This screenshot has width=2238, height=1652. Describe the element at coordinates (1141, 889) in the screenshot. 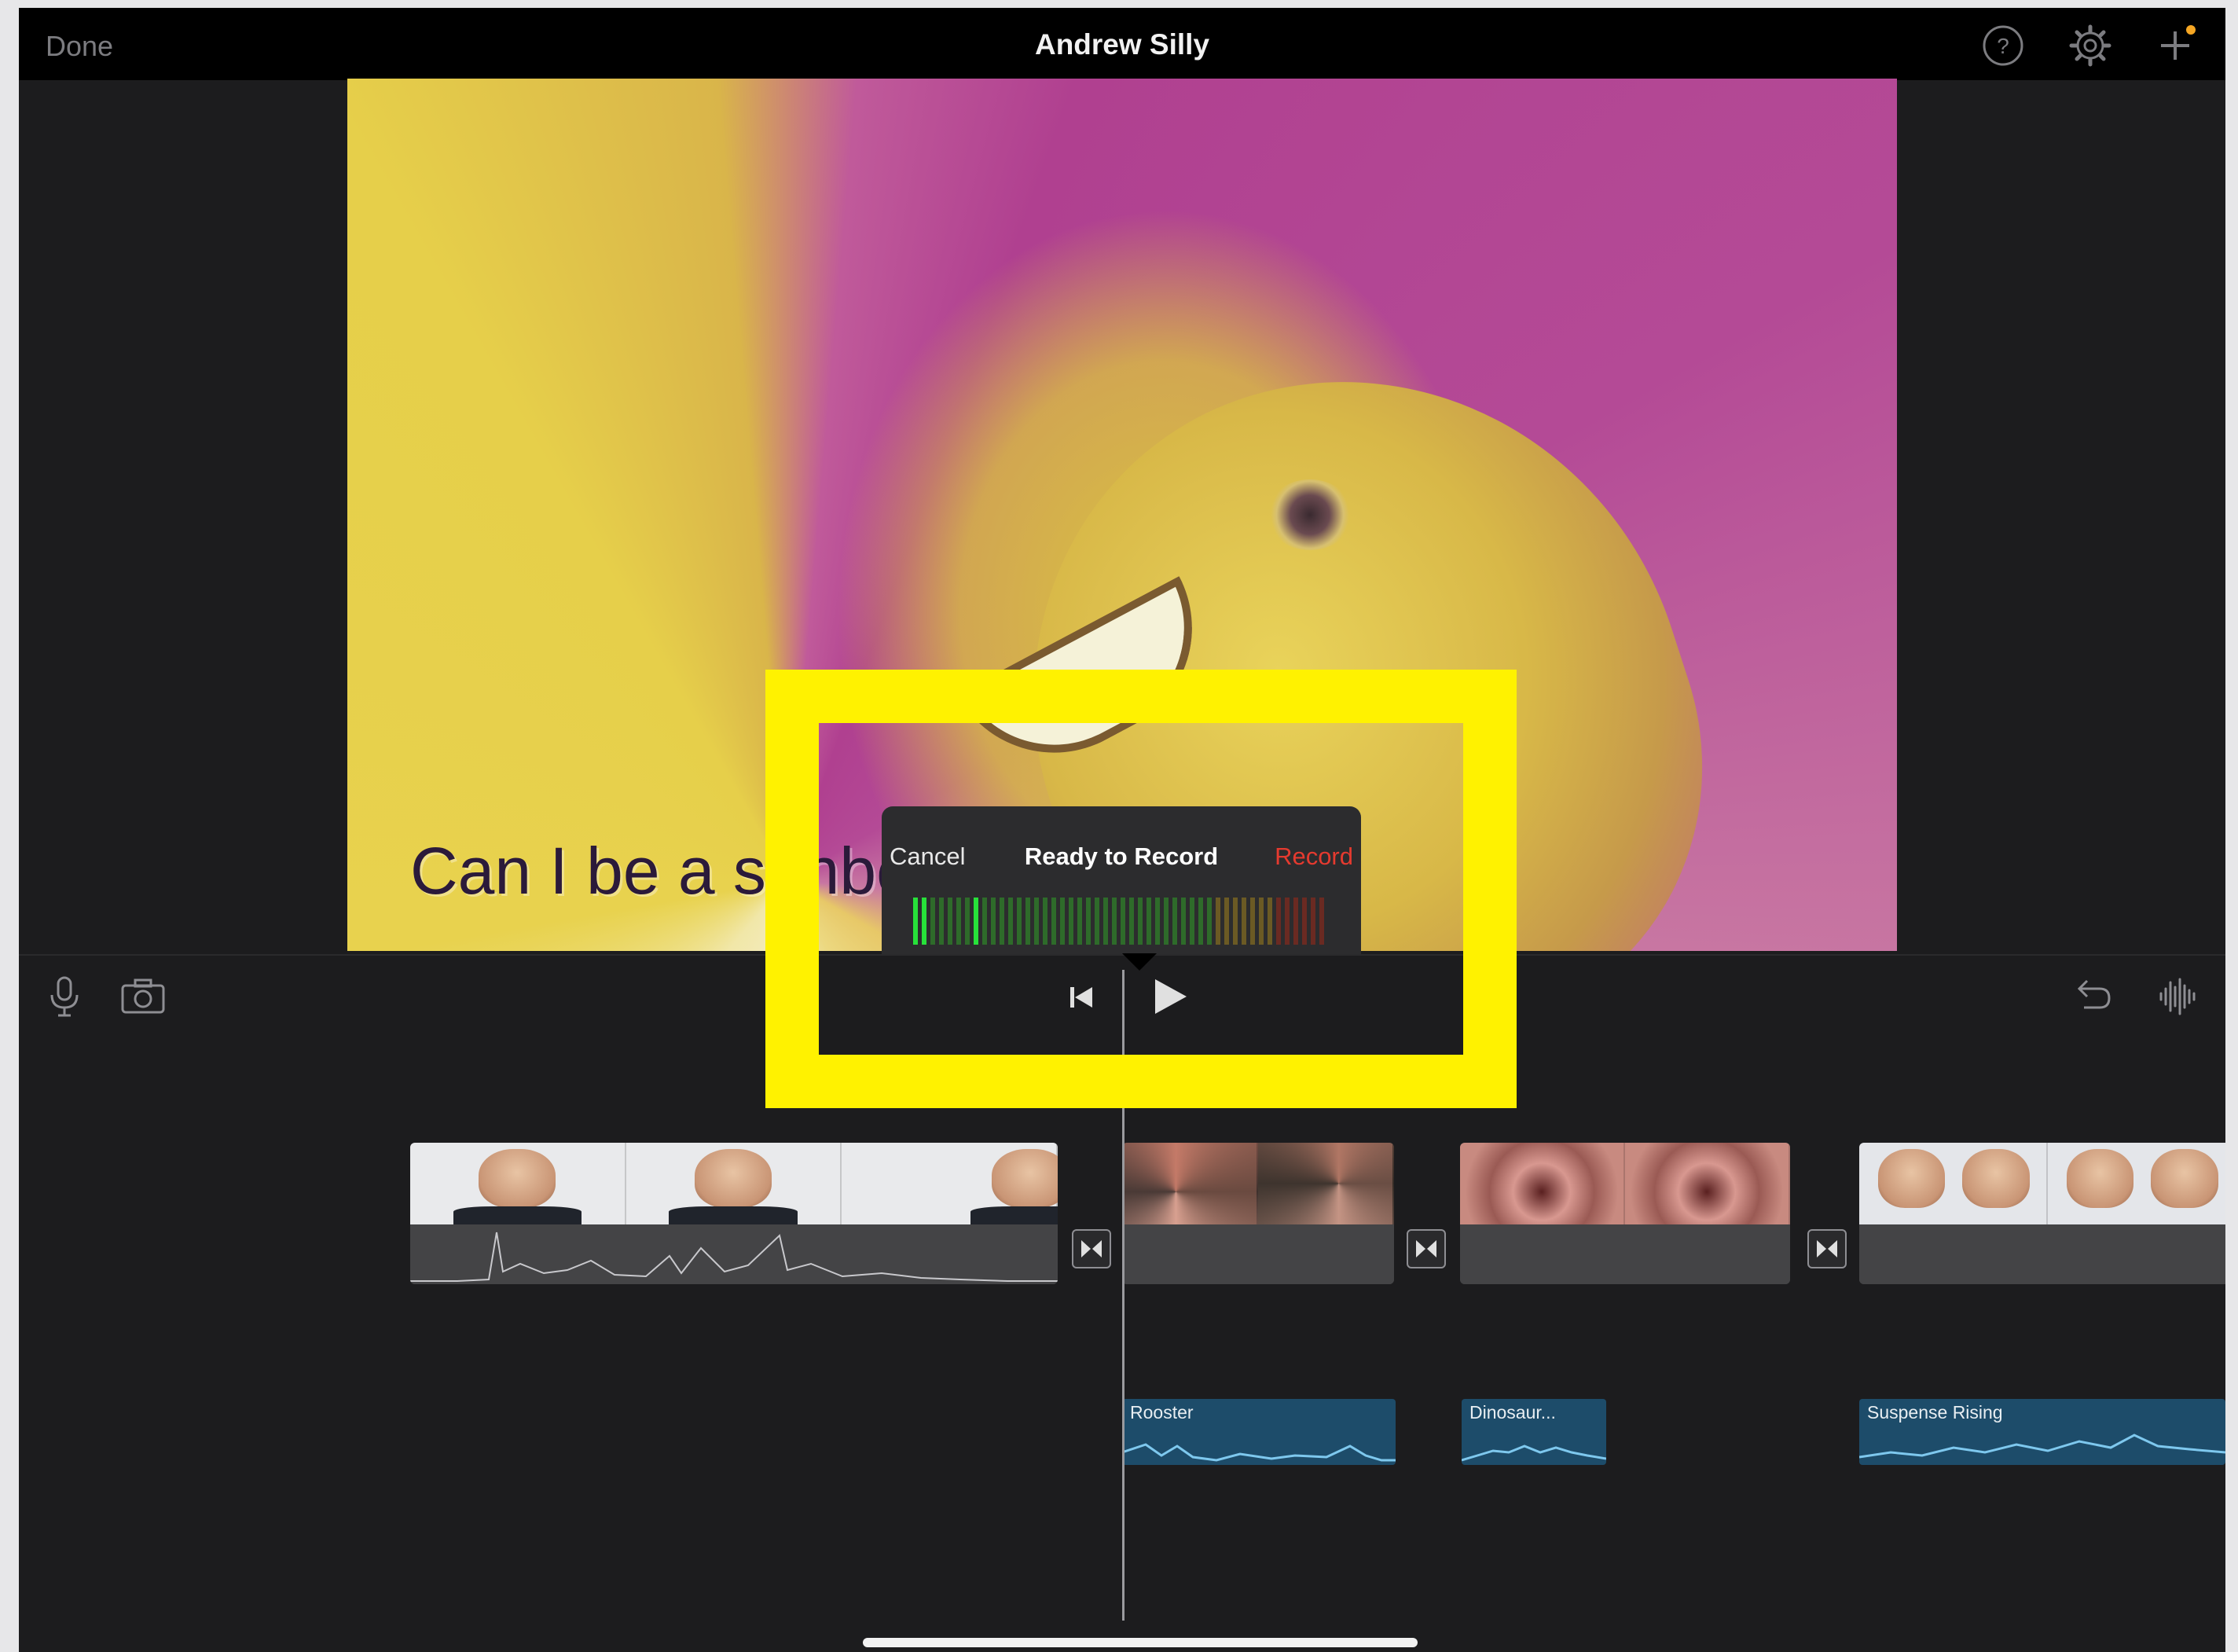

I see `highlight-annotation-box` at that location.